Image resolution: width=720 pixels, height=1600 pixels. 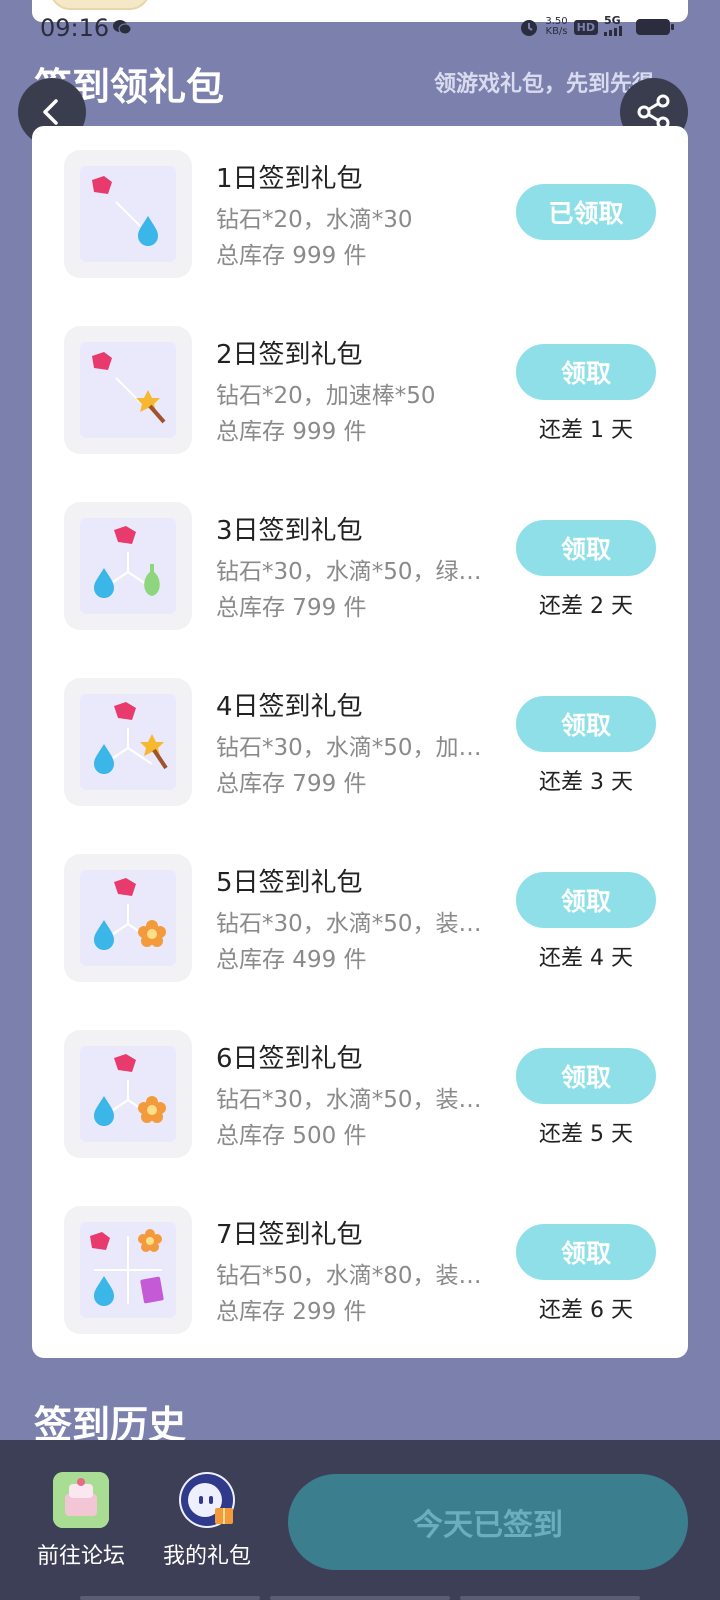 What do you see at coordinates (586, 958) in the screenshot?
I see `days-left: 还差 4 天` at bounding box center [586, 958].